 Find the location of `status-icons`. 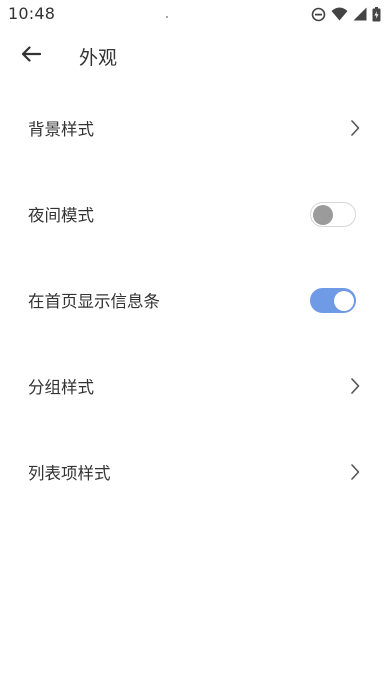

status-icons is located at coordinates (346, 14).